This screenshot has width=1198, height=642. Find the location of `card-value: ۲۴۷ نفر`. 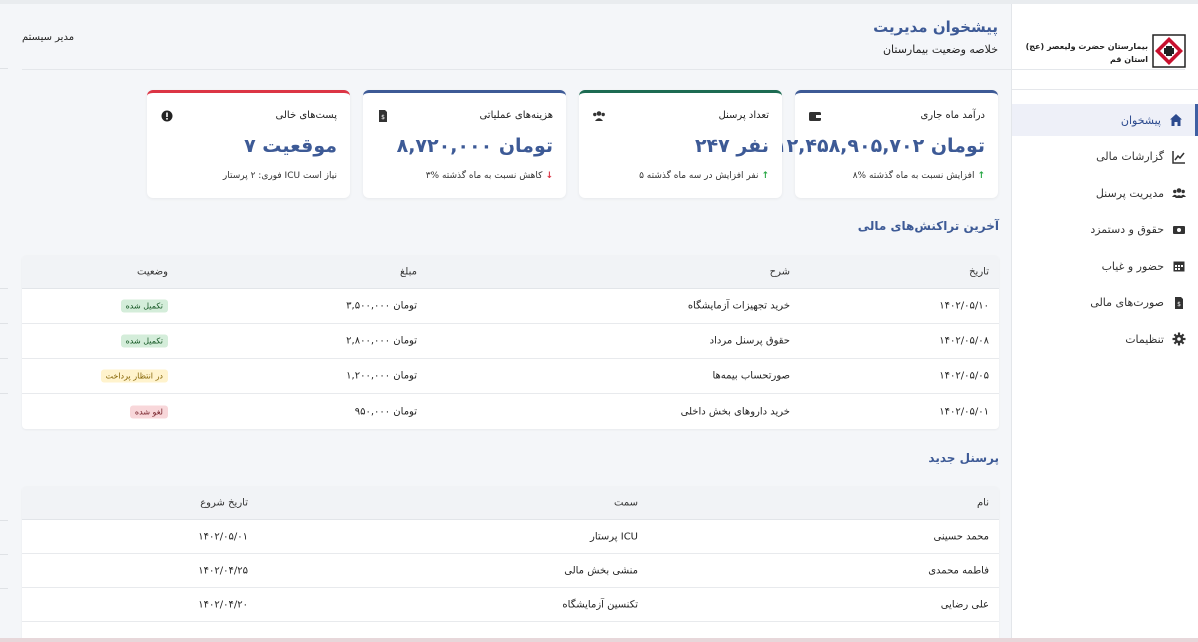

card-value: ۲۴۷ نفر is located at coordinates (731, 146).